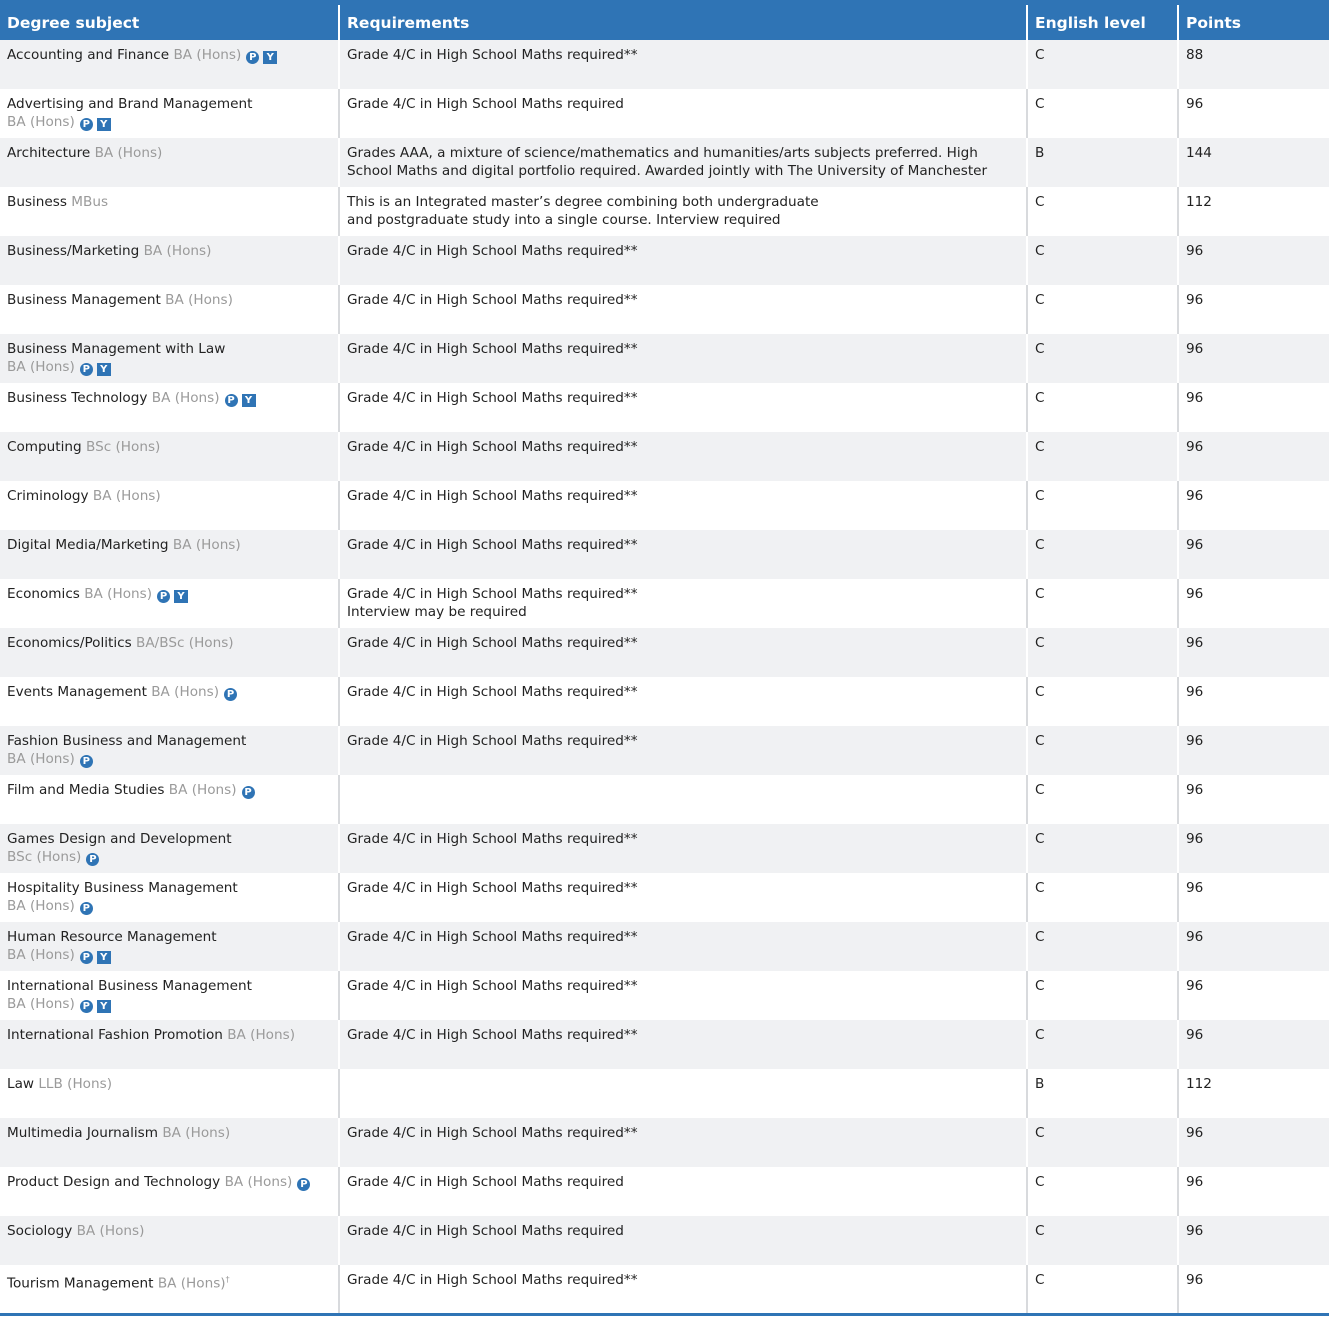 This screenshot has width=1329, height=1318. What do you see at coordinates (485, 104) in the screenshot?
I see `requirement-text: Grade 4/C in High School Maths required` at bounding box center [485, 104].